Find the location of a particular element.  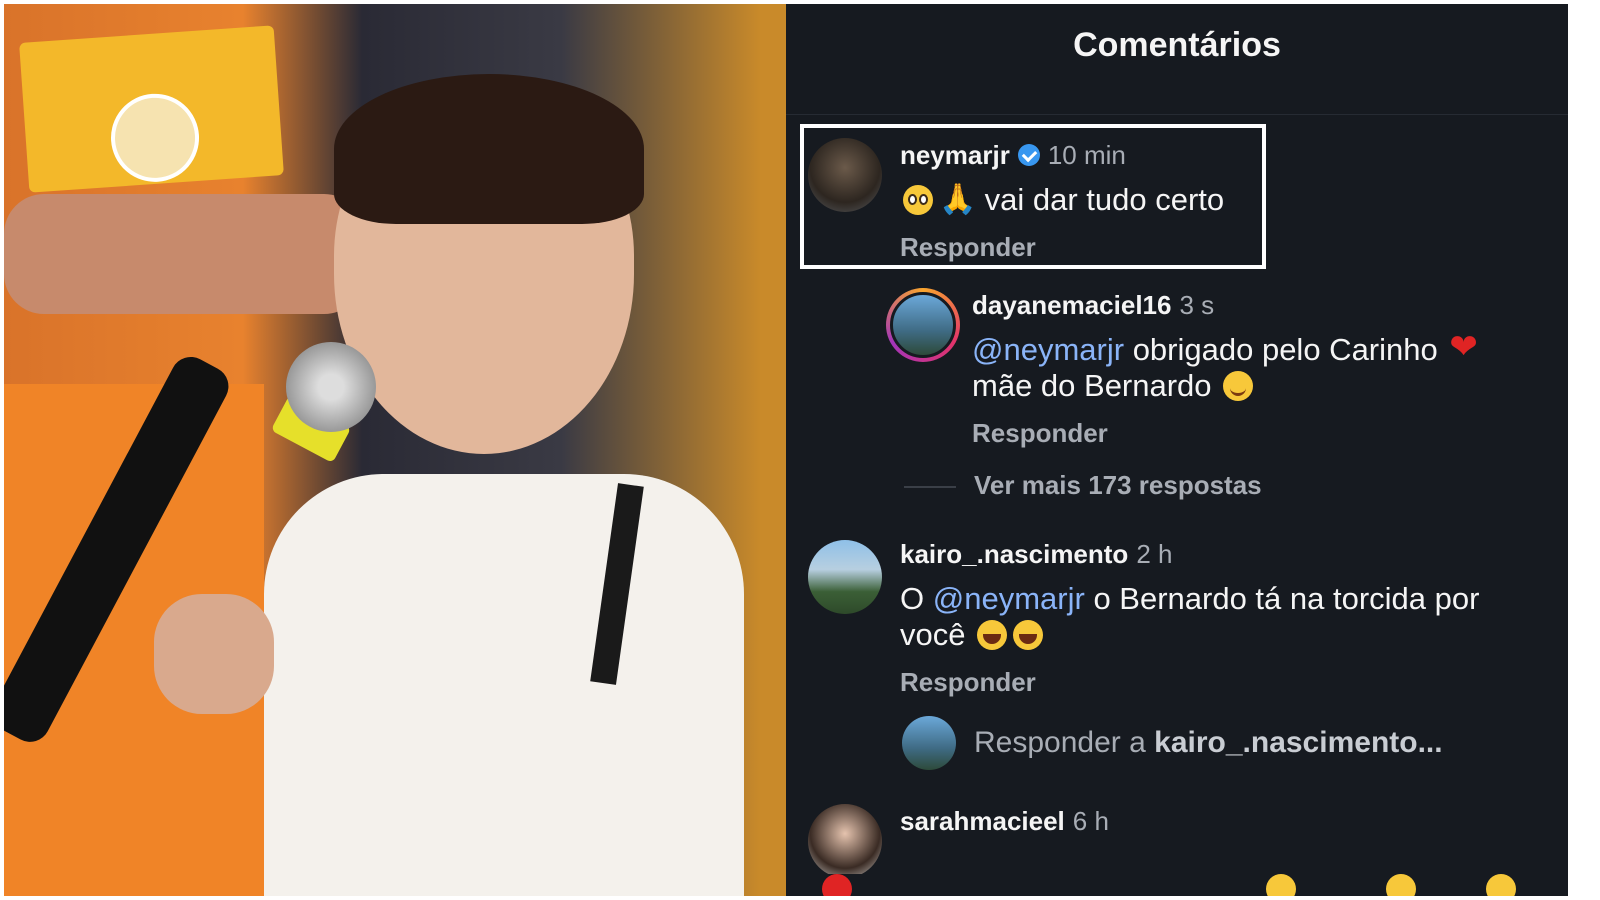

comment-prefix: O is located at coordinates (912, 598).